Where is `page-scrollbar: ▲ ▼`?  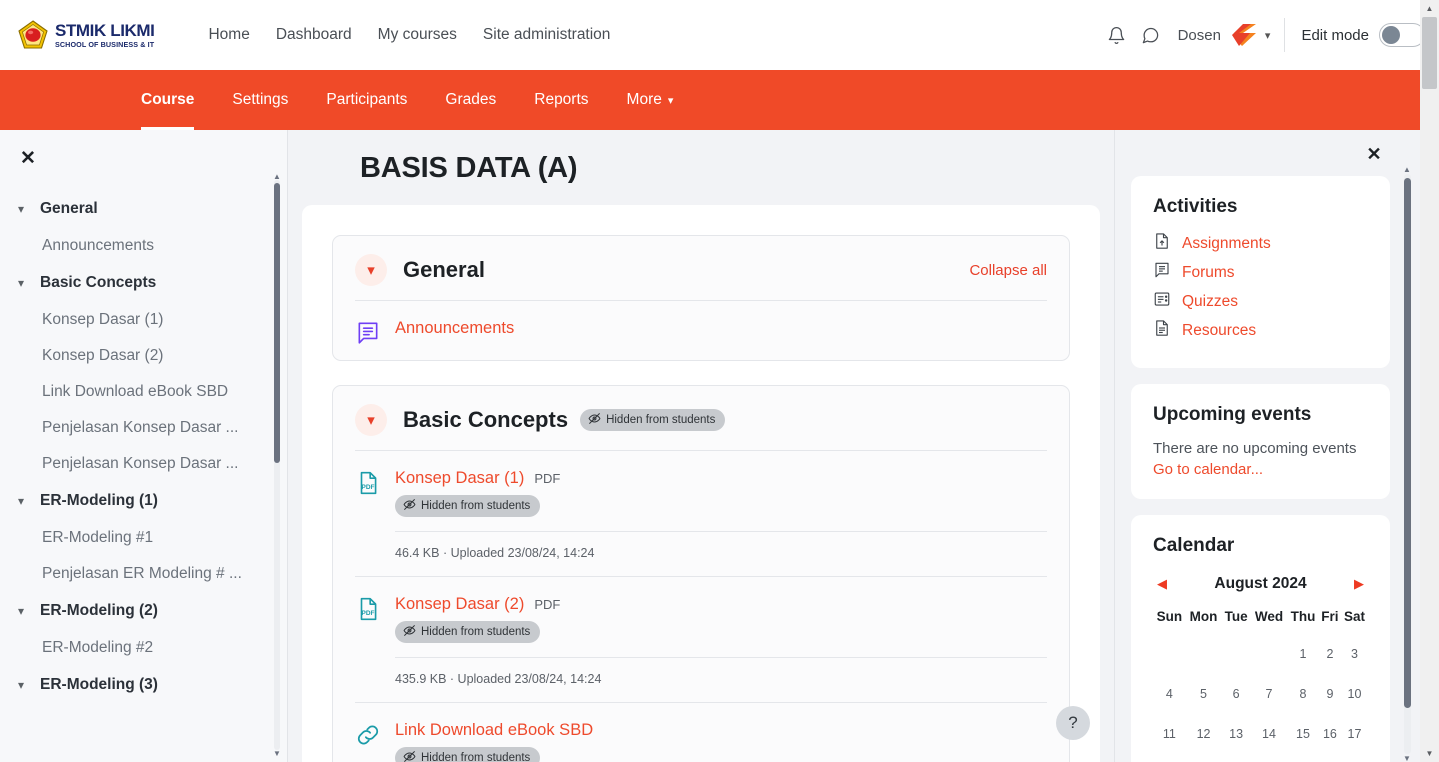 page-scrollbar: ▲ ▼ is located at coordinates (1429, 381).